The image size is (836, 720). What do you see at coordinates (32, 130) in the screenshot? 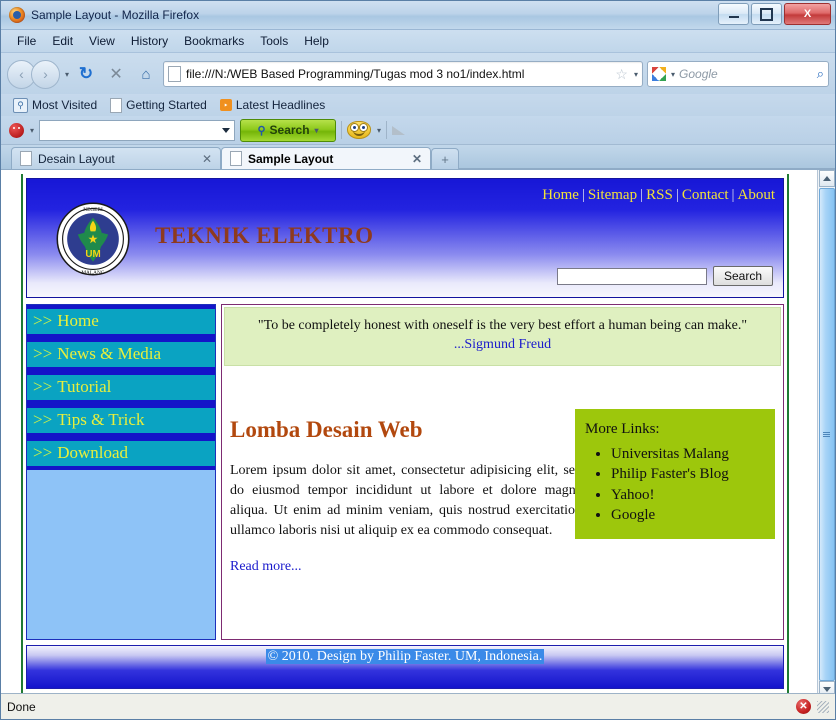
I see `addon-avatar-dropdown-icon: ▾` at bounding box center [32, 130].